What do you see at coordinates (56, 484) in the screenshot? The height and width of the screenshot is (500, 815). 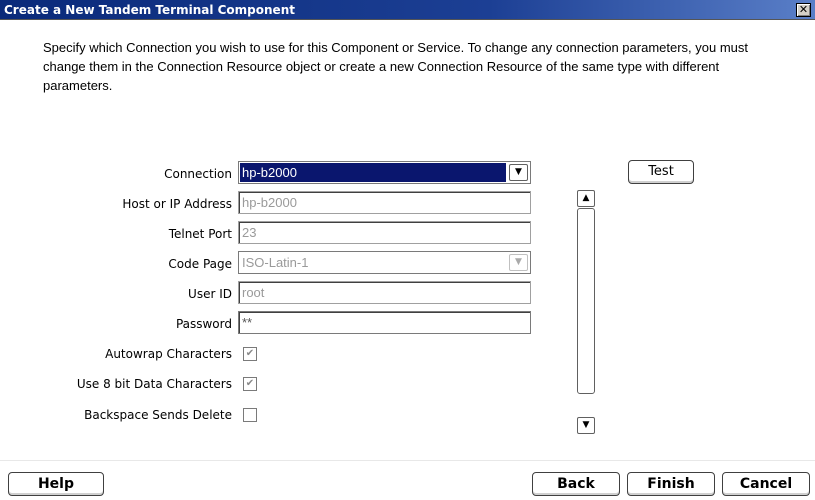 I see `help-button: Help` at bounding box center [56, 484].